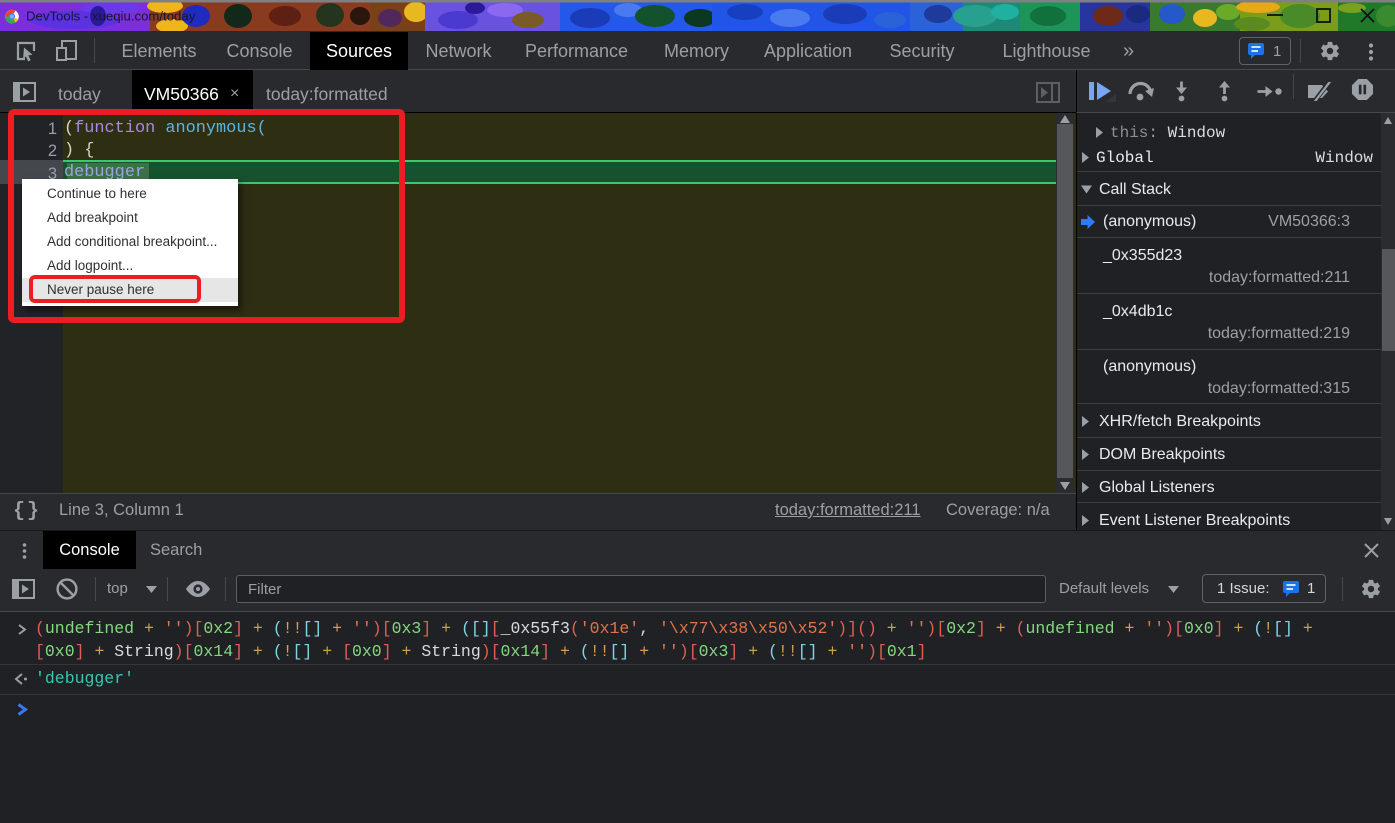  I want to click on svg-text: DevTools - xueqiu.com/today, so click(111, 16).